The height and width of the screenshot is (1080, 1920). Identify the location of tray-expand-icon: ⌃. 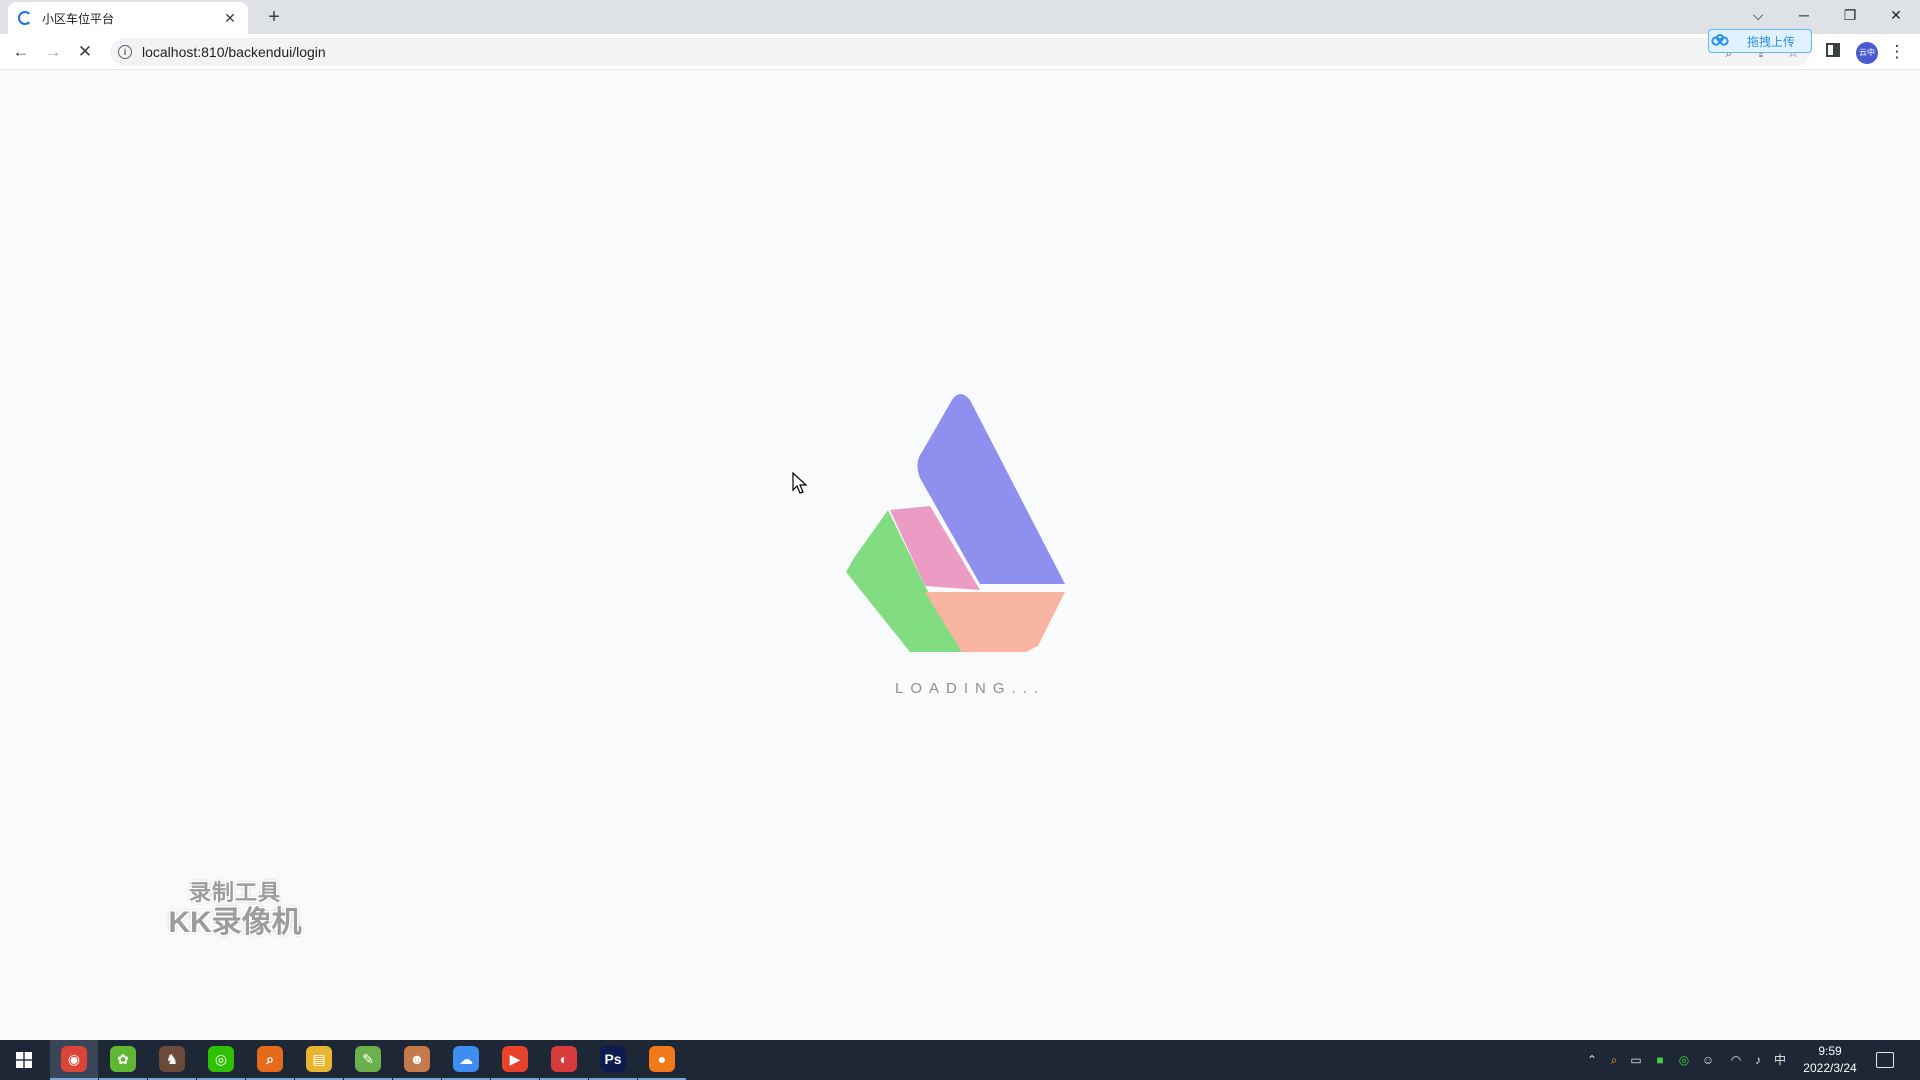
(1592, 1060).